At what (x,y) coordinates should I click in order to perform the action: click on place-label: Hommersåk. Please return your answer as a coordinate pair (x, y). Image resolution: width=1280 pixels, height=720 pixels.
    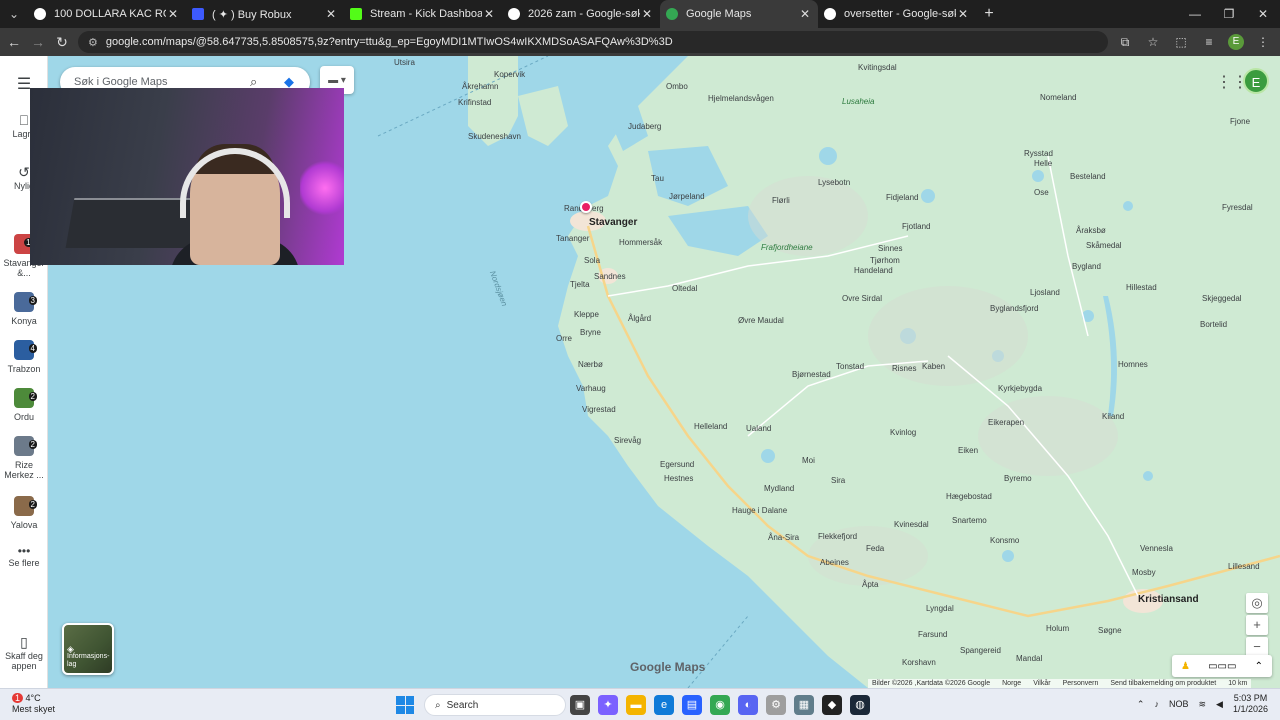
    Looking at the image, I should click on (640, 242).